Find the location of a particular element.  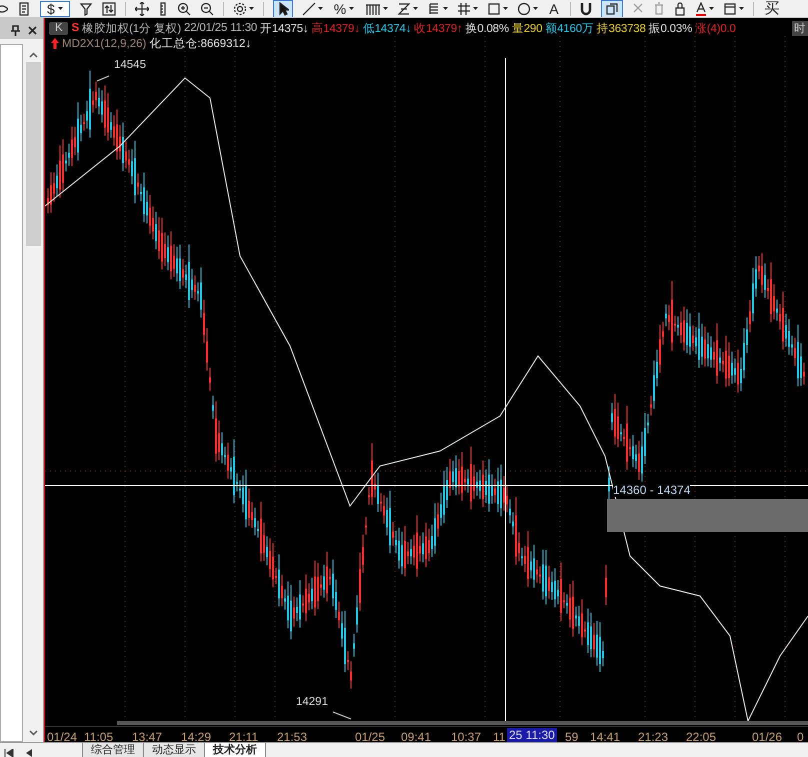

scroll-down-icon is located at coordinates (33, 733).